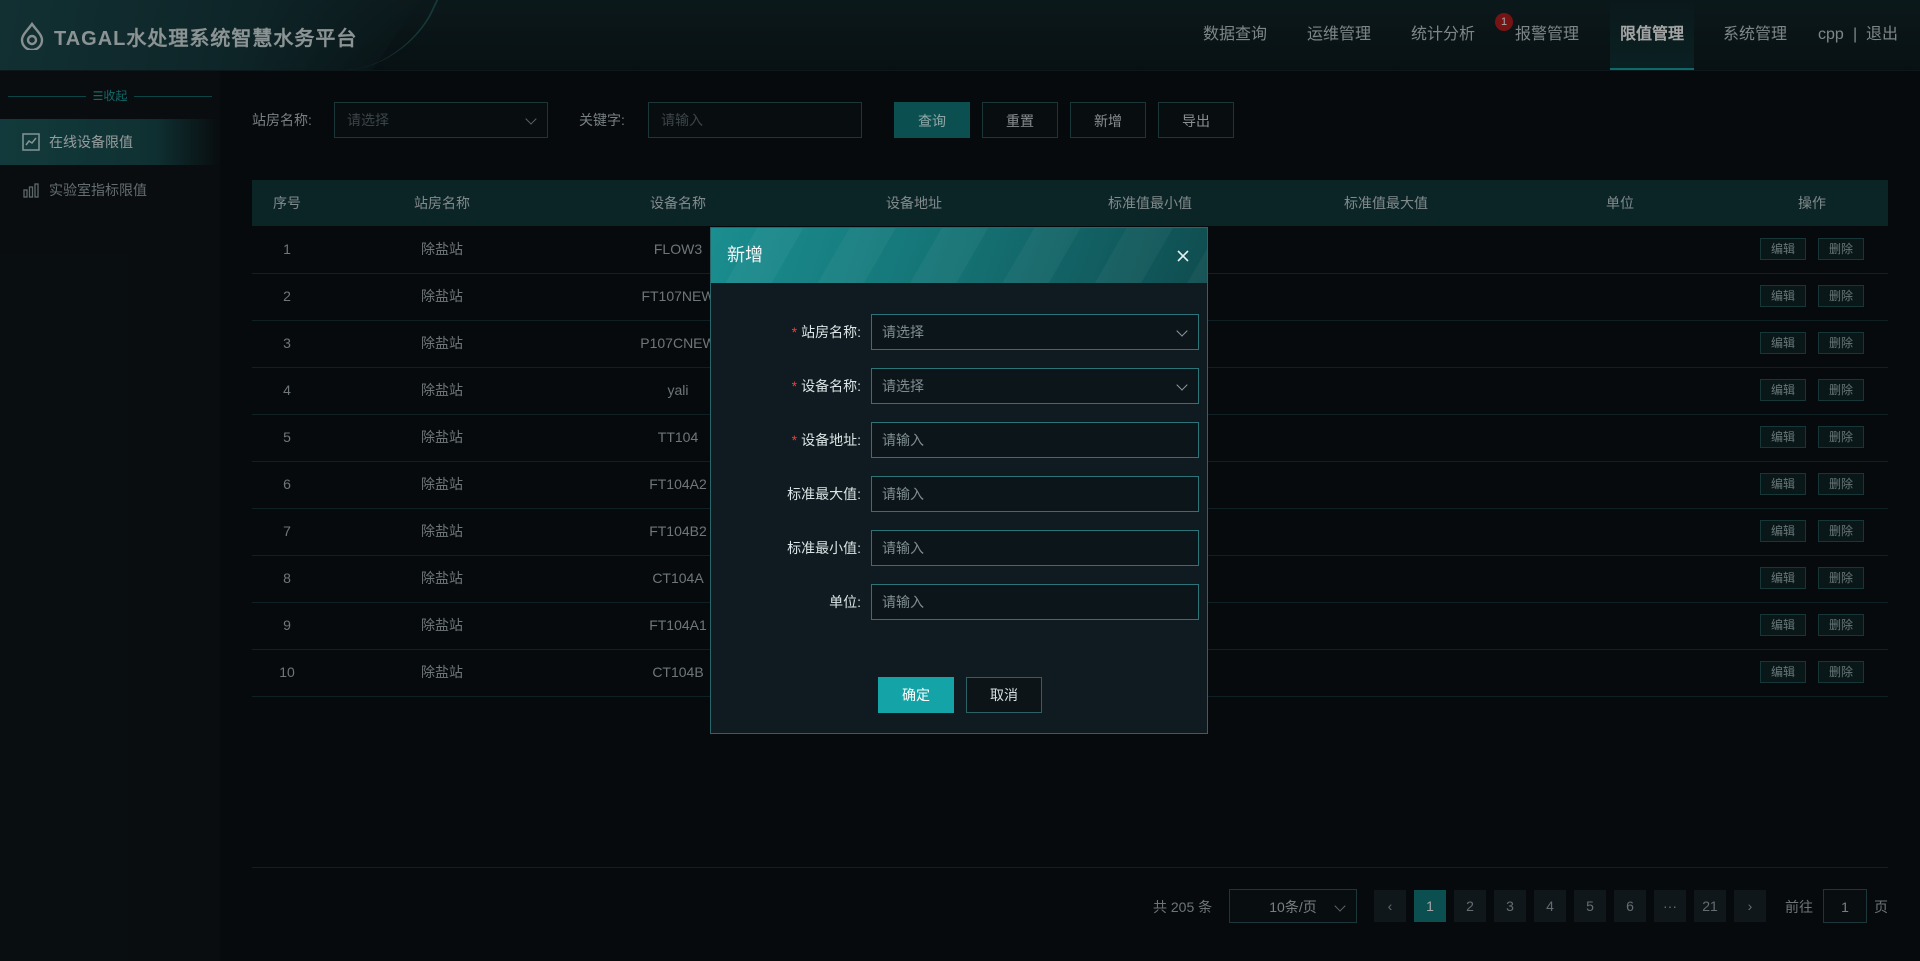  Describe the element at coordinates (824, 494) in the screenshot. I see `form-label-text: 标准最大值:` at that location.